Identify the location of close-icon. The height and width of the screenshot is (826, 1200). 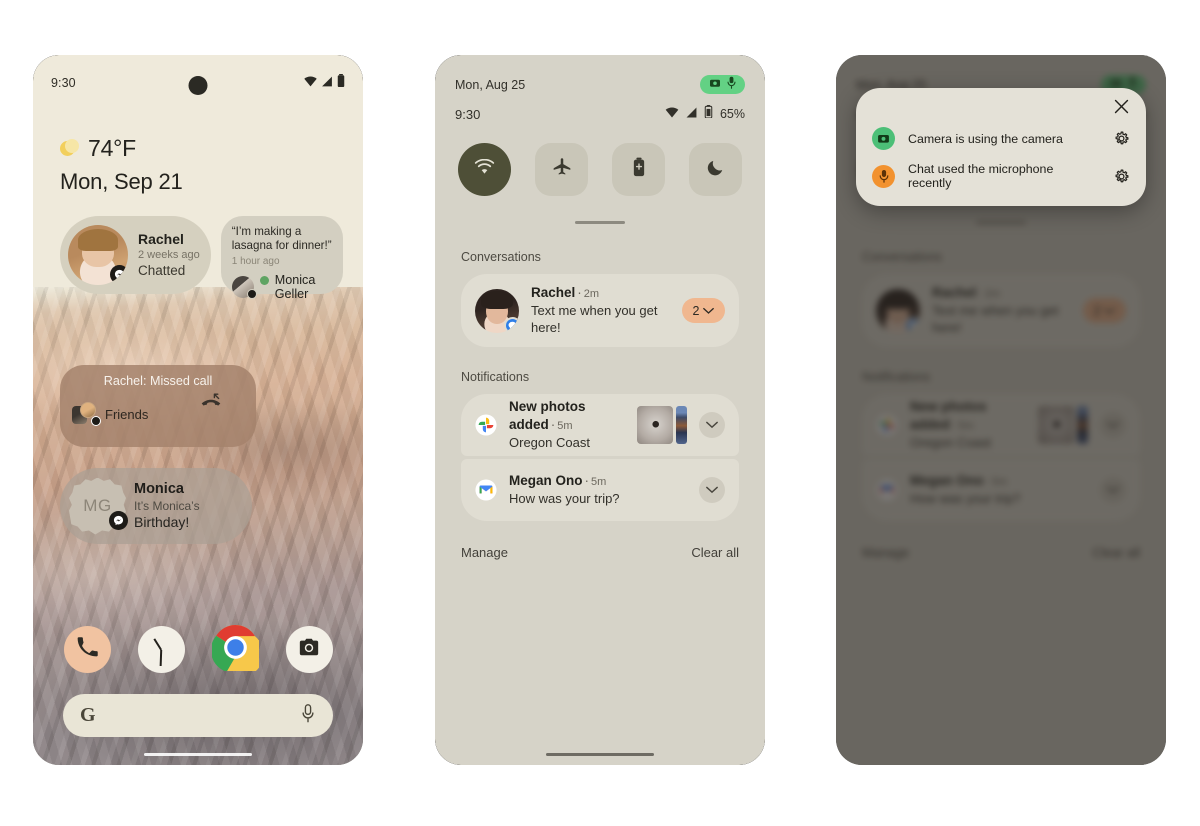
(1121, 106).